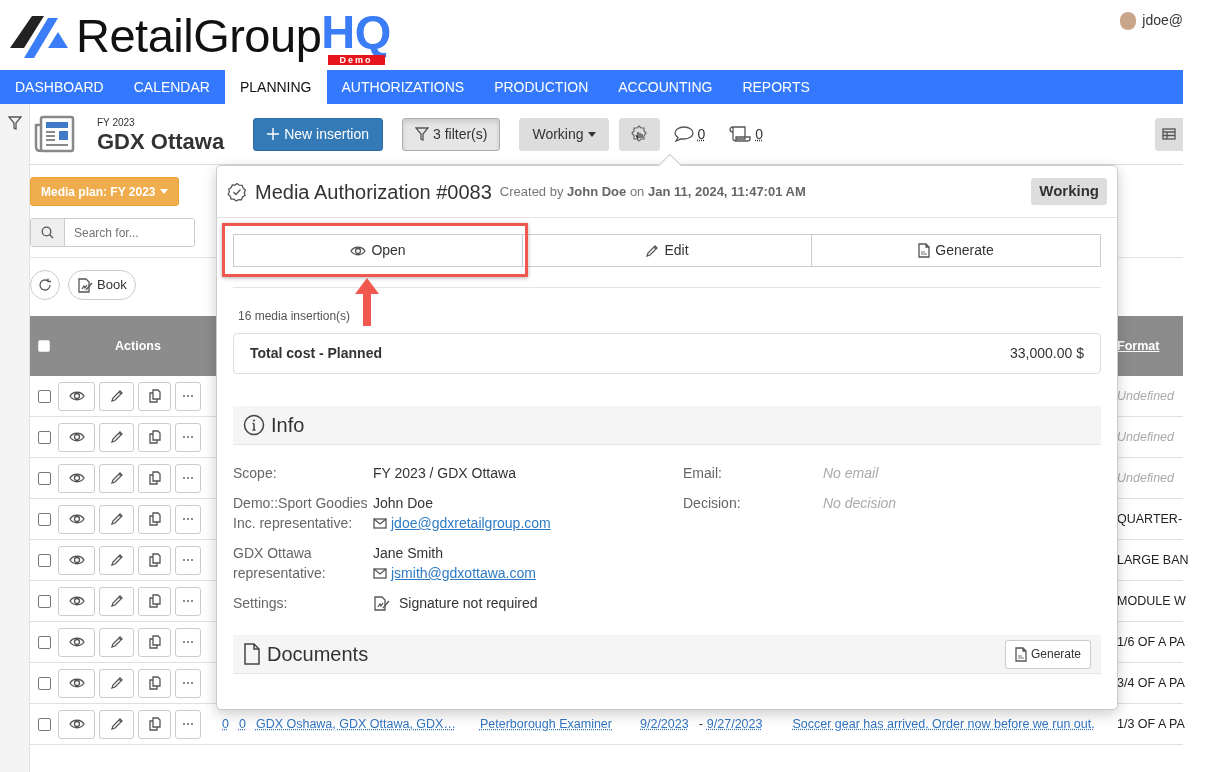 The image size is (1208, 772). What do you see at coordinates (318, 134) in the screenshot?
I see `new-insertion-button: New insertion` at bounding box center [318, 134].